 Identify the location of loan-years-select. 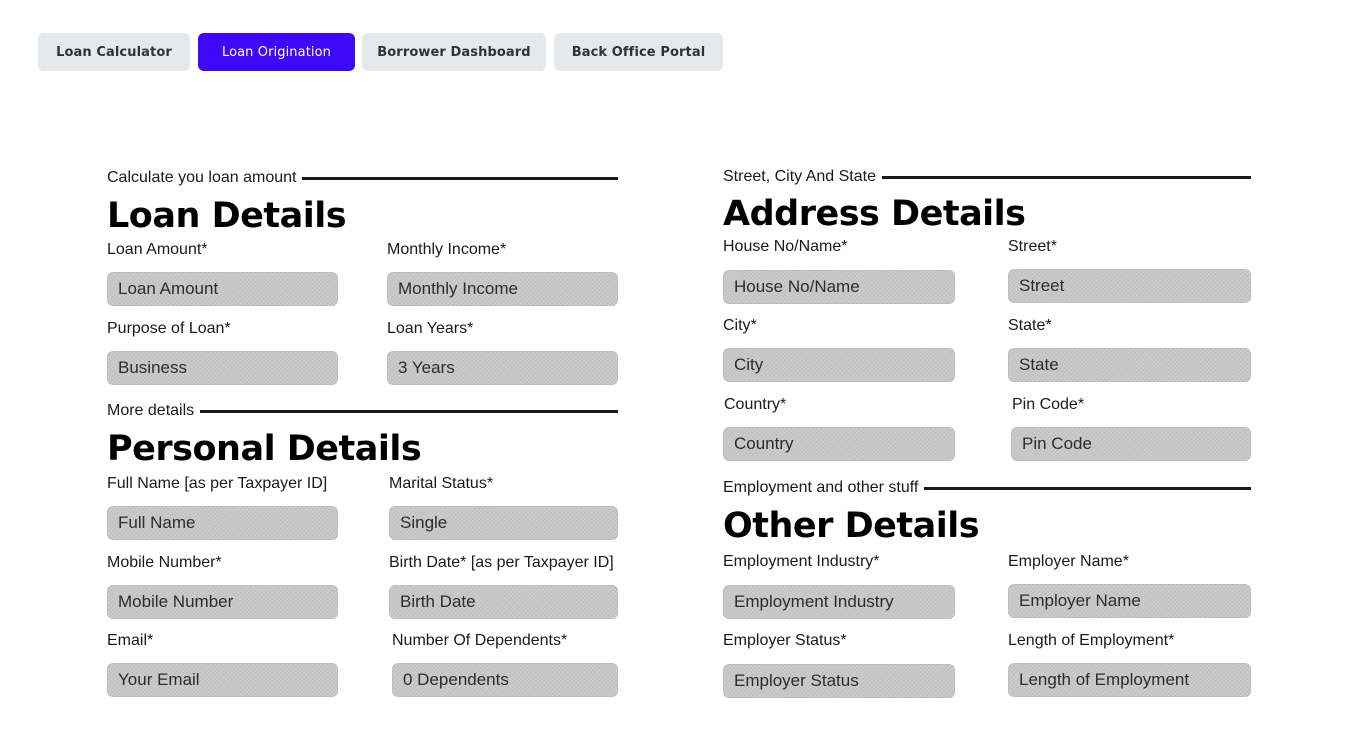
(502, 368).